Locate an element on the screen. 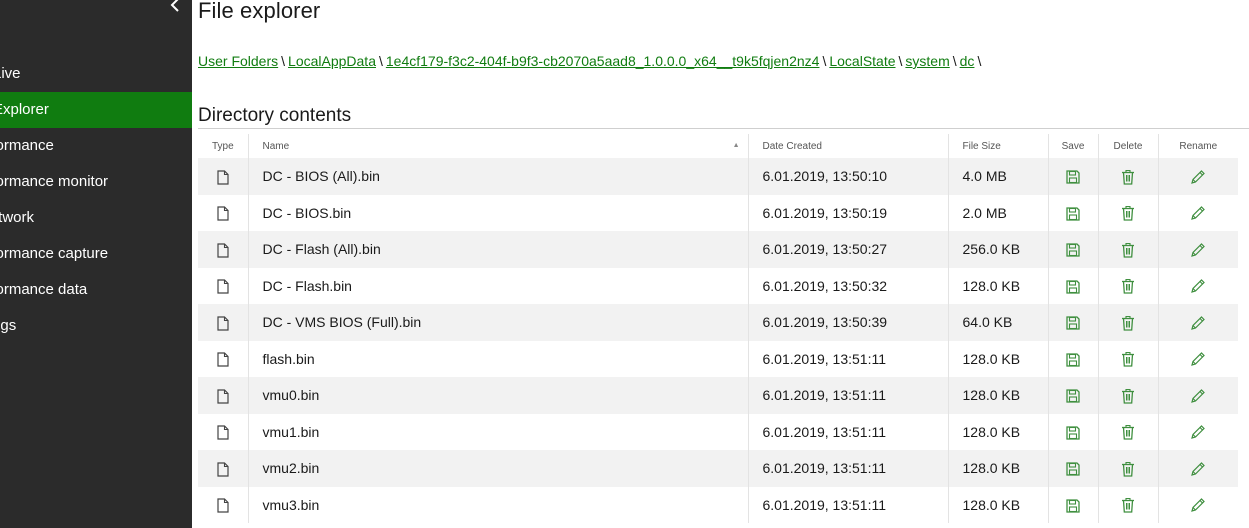  sidebar-item-performance-data: Performance data is located at coordinates (96, 290).